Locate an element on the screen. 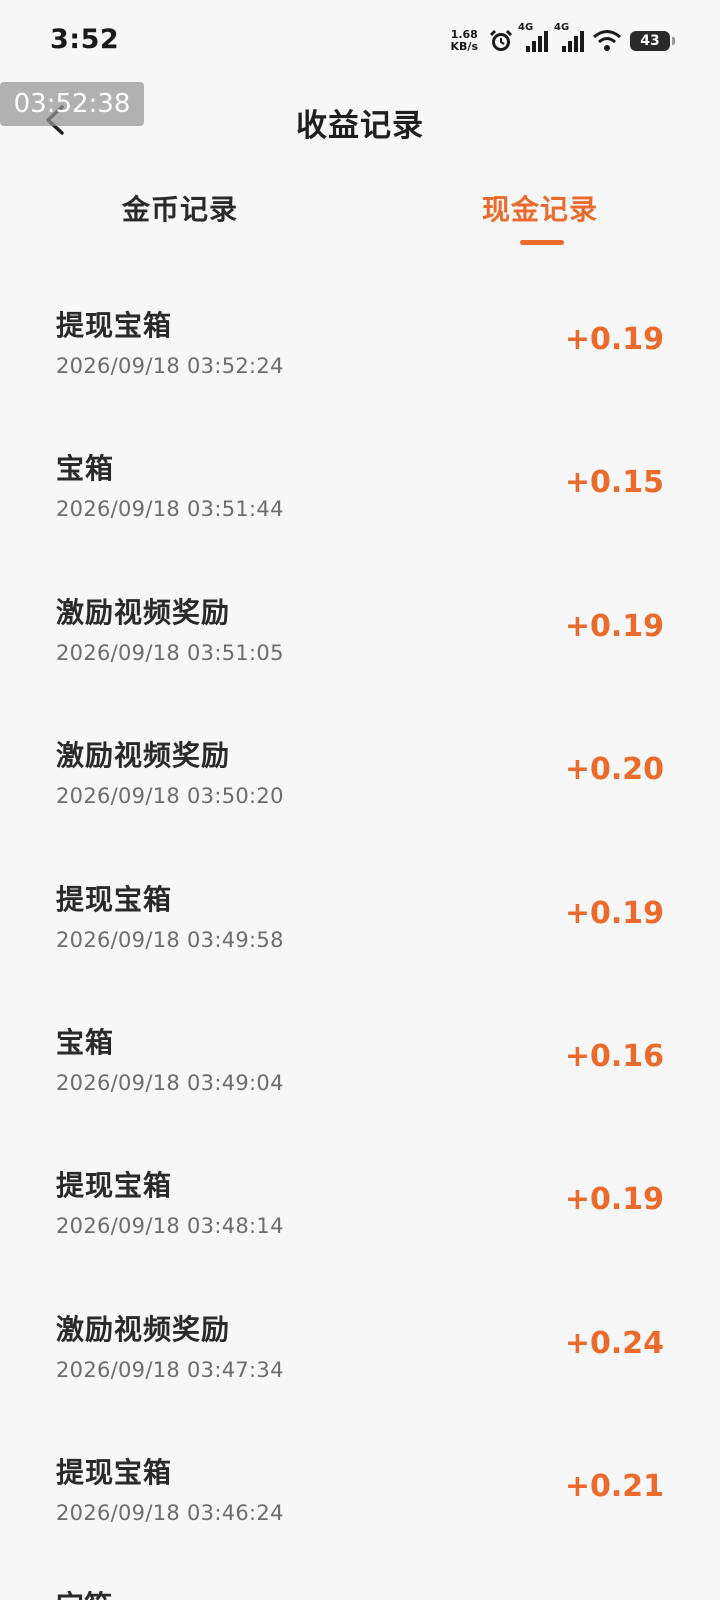  active-tab-indicator is located at coordinates (542, 242).